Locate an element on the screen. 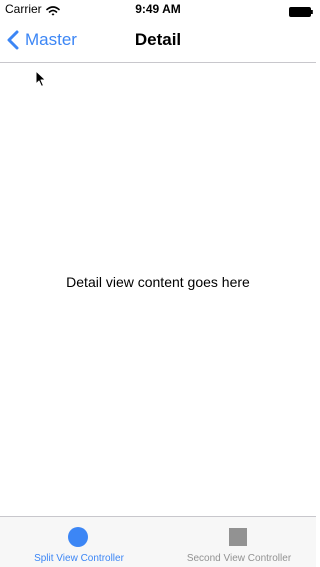 The width and height of the screenshot is (320, 567). status-time: 9:49 AM is located at coordinates (158, 9).